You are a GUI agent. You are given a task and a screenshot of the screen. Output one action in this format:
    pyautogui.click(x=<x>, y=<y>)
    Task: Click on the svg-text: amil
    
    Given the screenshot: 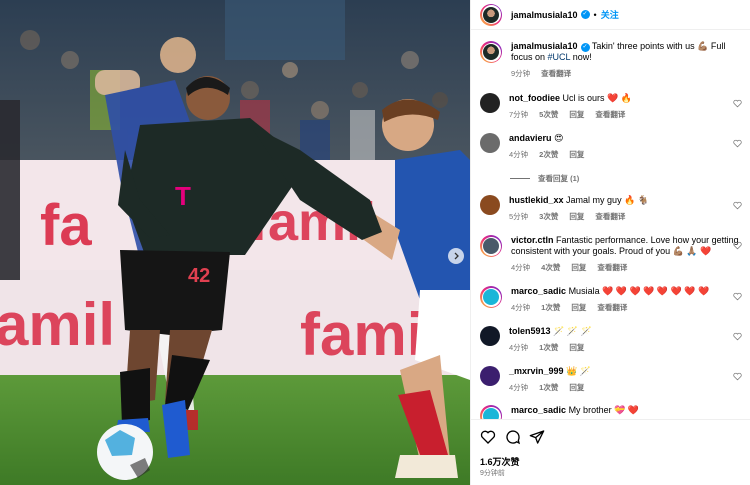 What is the action you would take?
    pyautogui.click(x=57, y=324)
    